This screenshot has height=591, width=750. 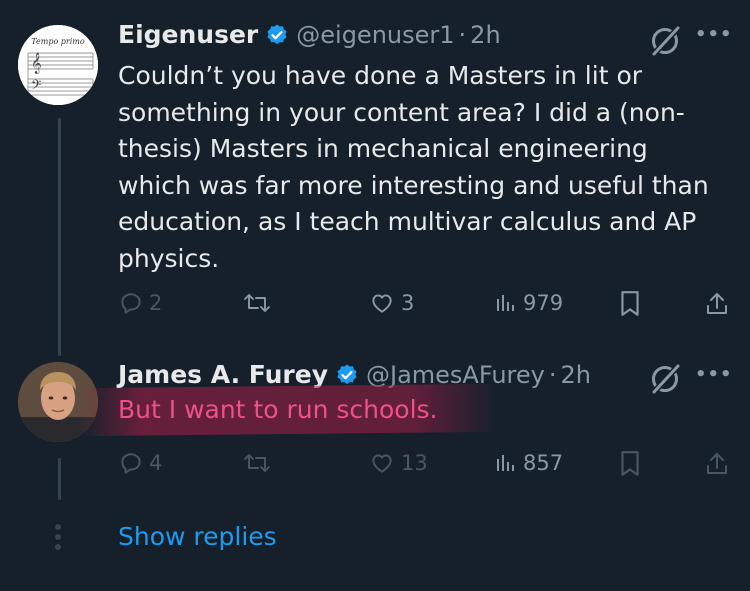 What do you see at coordinates (156, 463) in the screenshot?
I see `reply-count: 4` at bounding box center [156, 463].